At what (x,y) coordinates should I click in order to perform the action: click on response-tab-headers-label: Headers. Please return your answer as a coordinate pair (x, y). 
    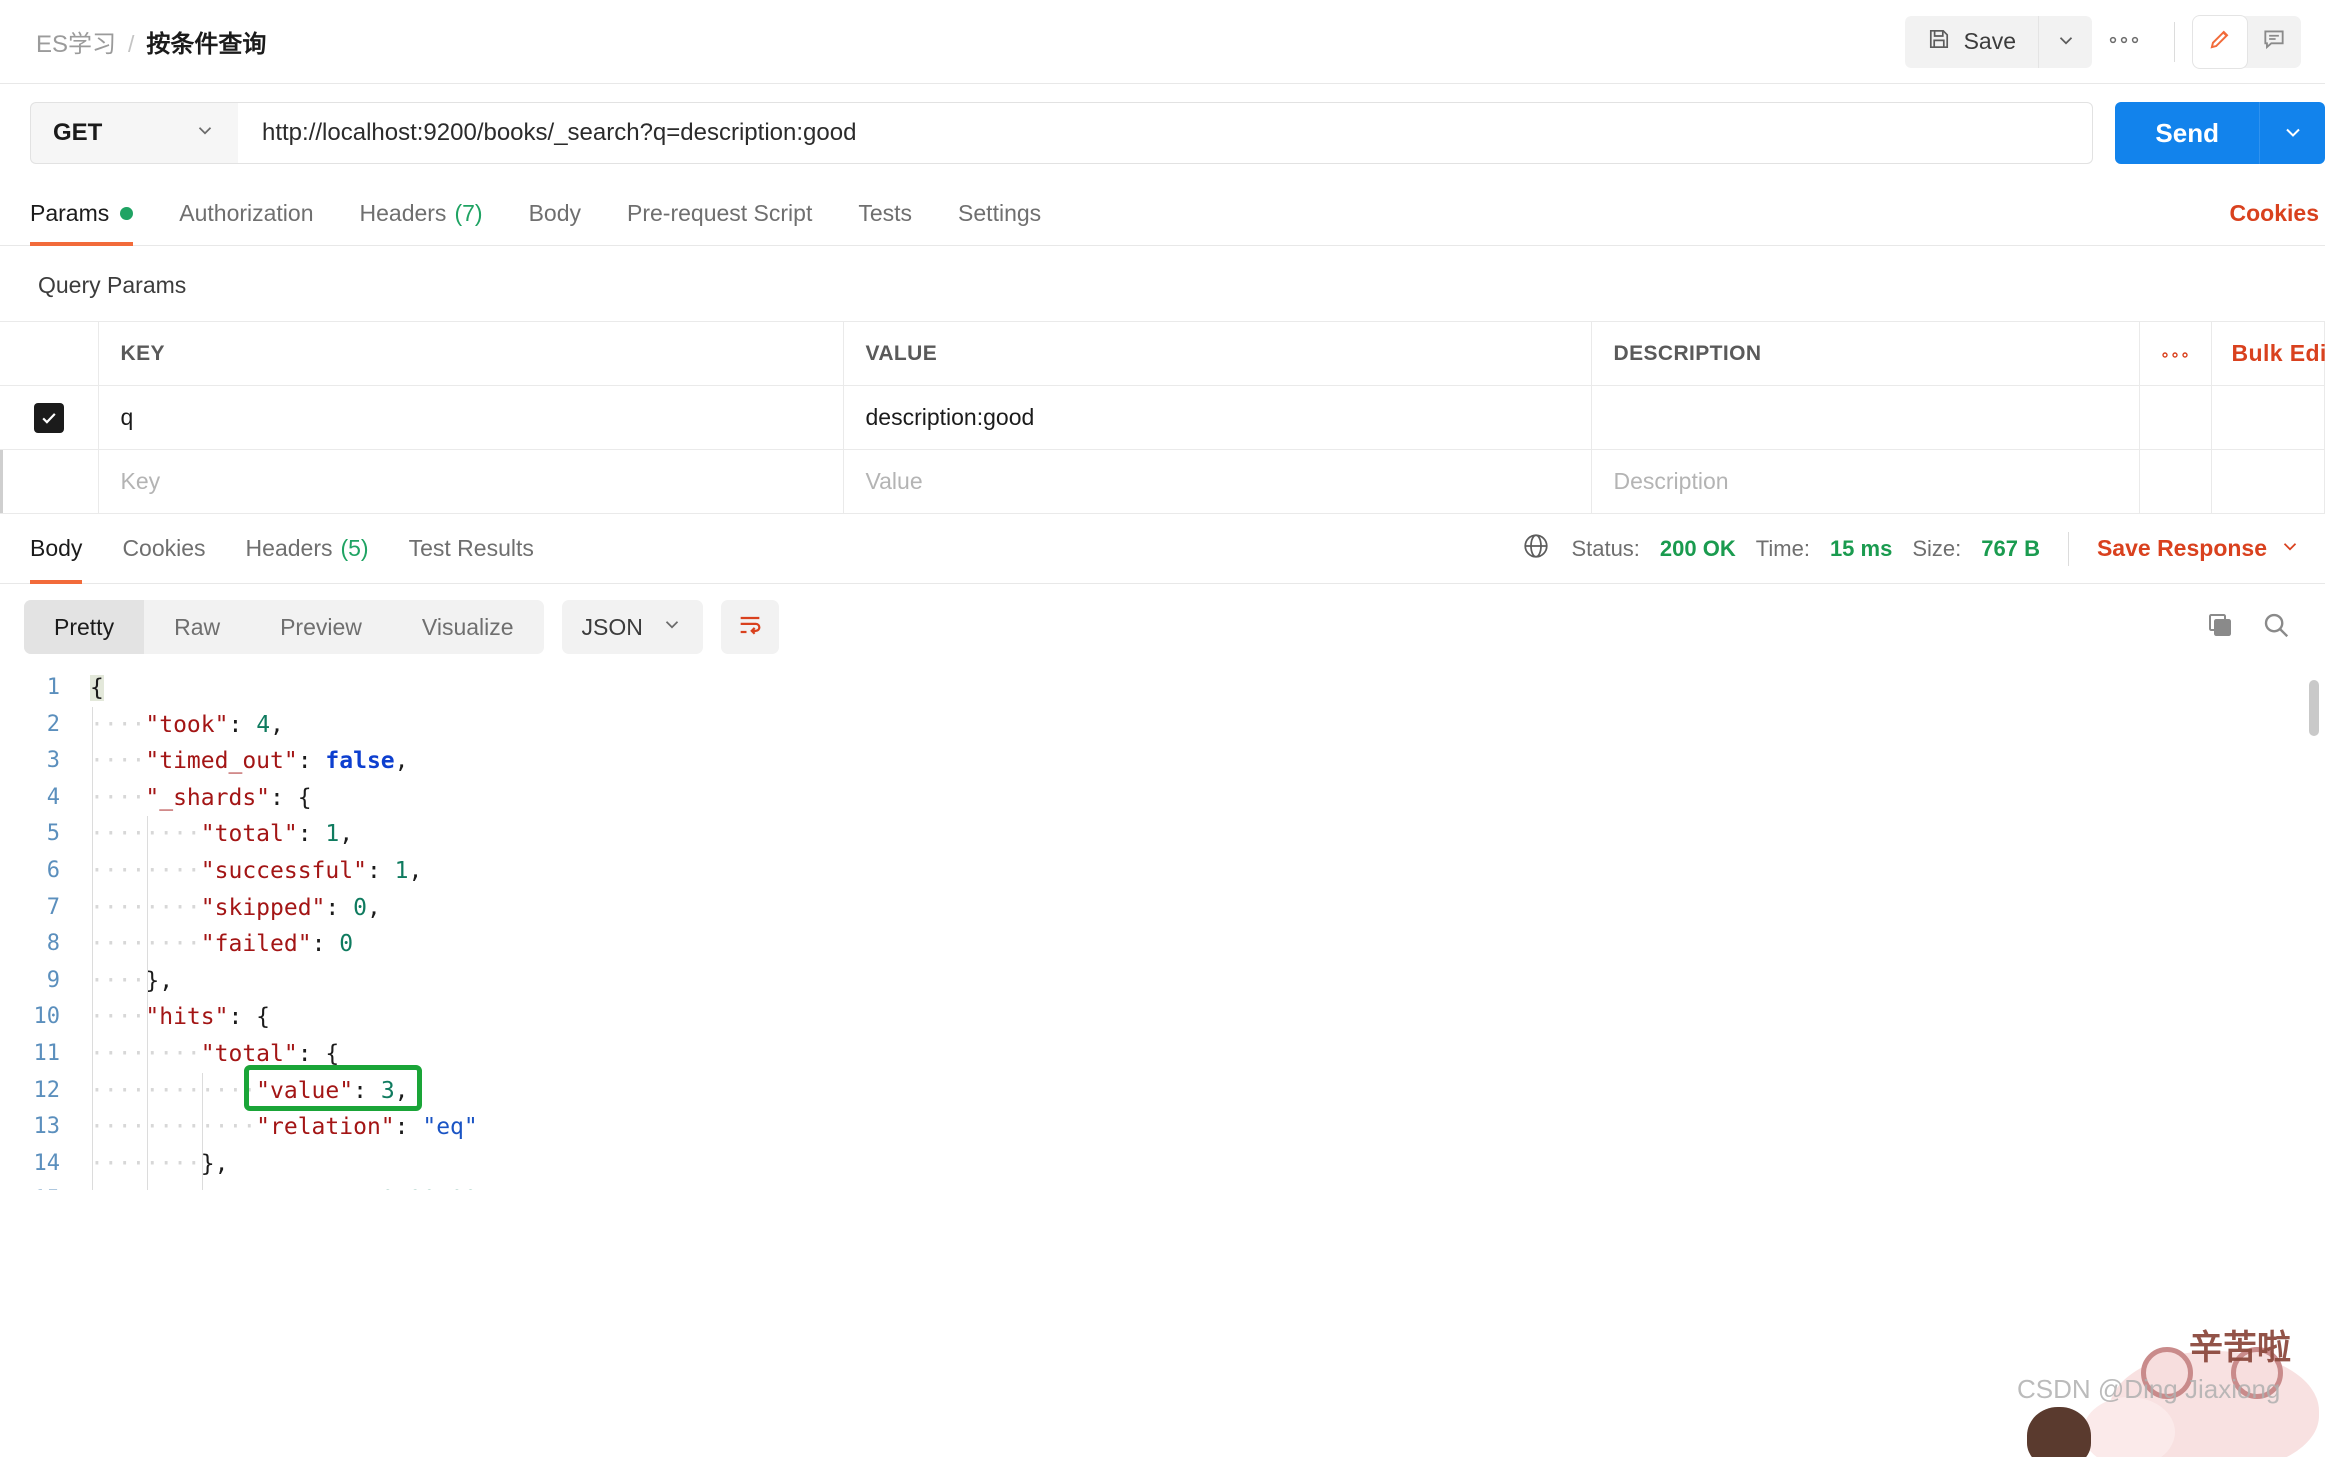
    Looking at the image, I should click on (289, 548).